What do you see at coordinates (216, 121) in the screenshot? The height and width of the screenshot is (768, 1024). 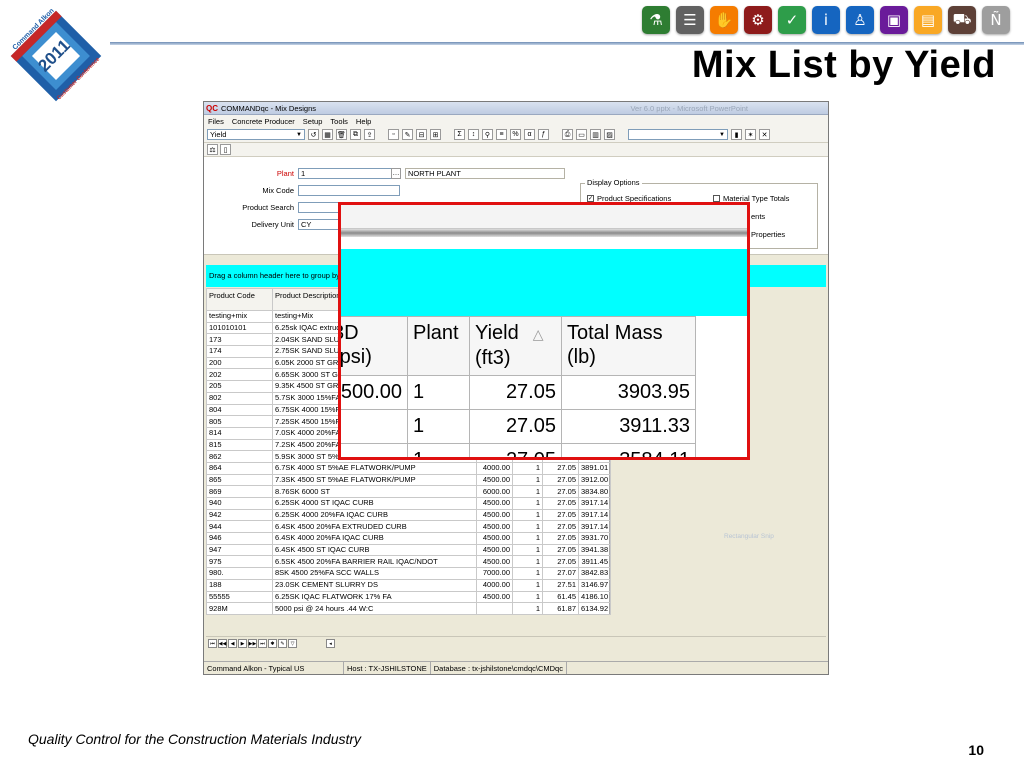 I see `menu-files: Files` at bounding box center [216, 121].